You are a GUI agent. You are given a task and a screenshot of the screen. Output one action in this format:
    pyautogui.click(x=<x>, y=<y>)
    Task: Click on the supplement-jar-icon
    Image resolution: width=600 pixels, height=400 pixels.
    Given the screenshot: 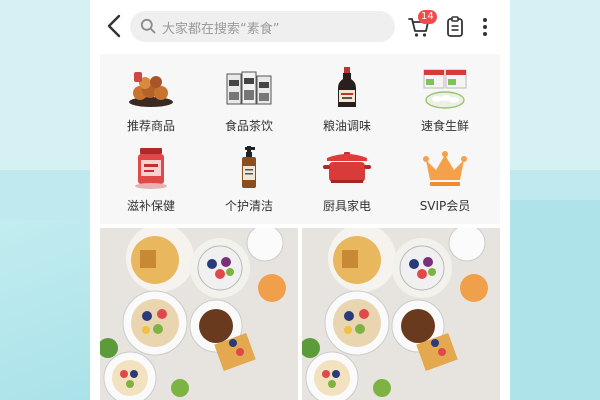 What is the action you would take?
    pyautogui.click(x=151, y=168)
    